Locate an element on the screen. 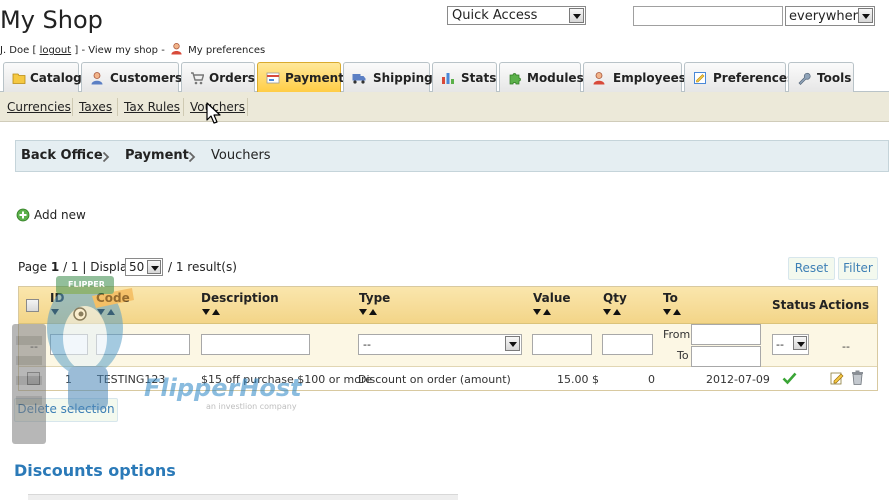 This screenshot has height=500, width=889. per-page-select: 50 is located at coordinates (144, 267).